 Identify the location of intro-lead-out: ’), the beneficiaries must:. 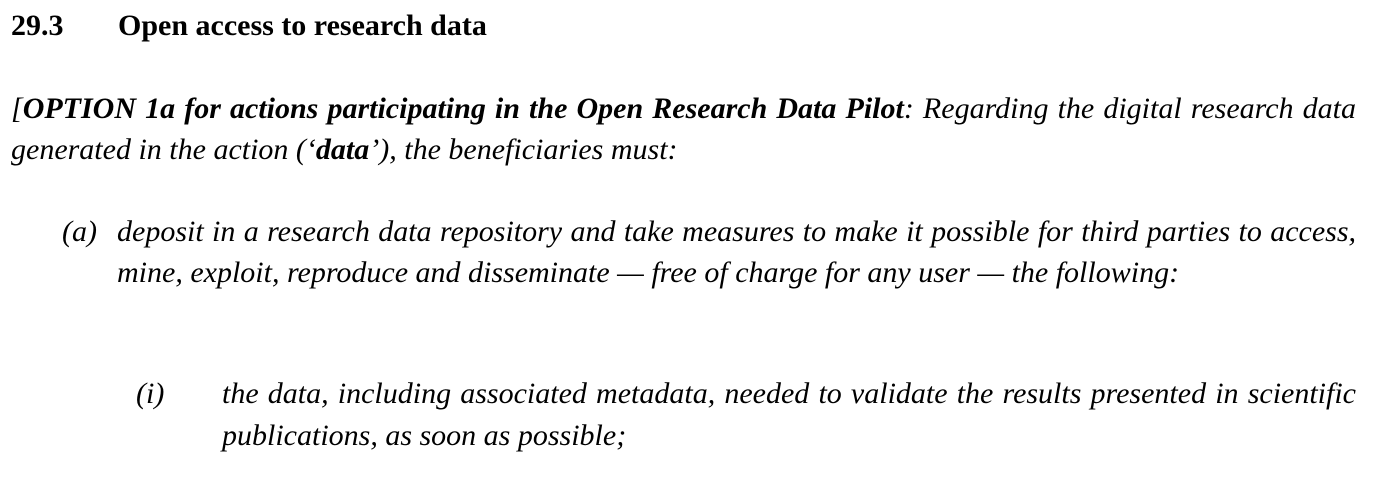
(523, 149).